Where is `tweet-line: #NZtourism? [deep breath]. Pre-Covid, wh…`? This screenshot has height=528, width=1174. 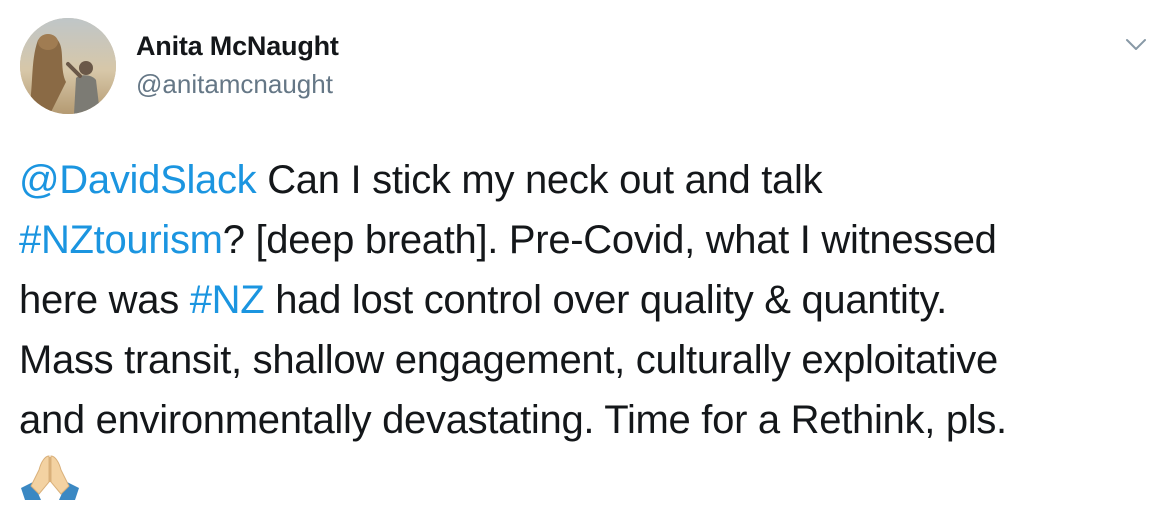 tweet-line: #NZtourism? [deep breath]. Pre-Covid, wh… is located at coordinates (584, 240).